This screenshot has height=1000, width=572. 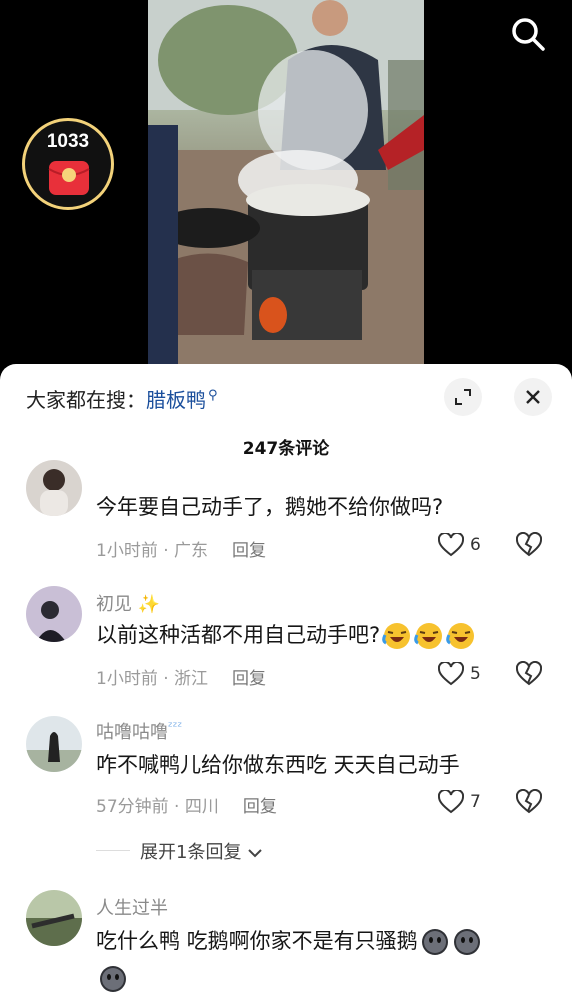 I want to click on like-count: 6, so click(x=475, y=545).